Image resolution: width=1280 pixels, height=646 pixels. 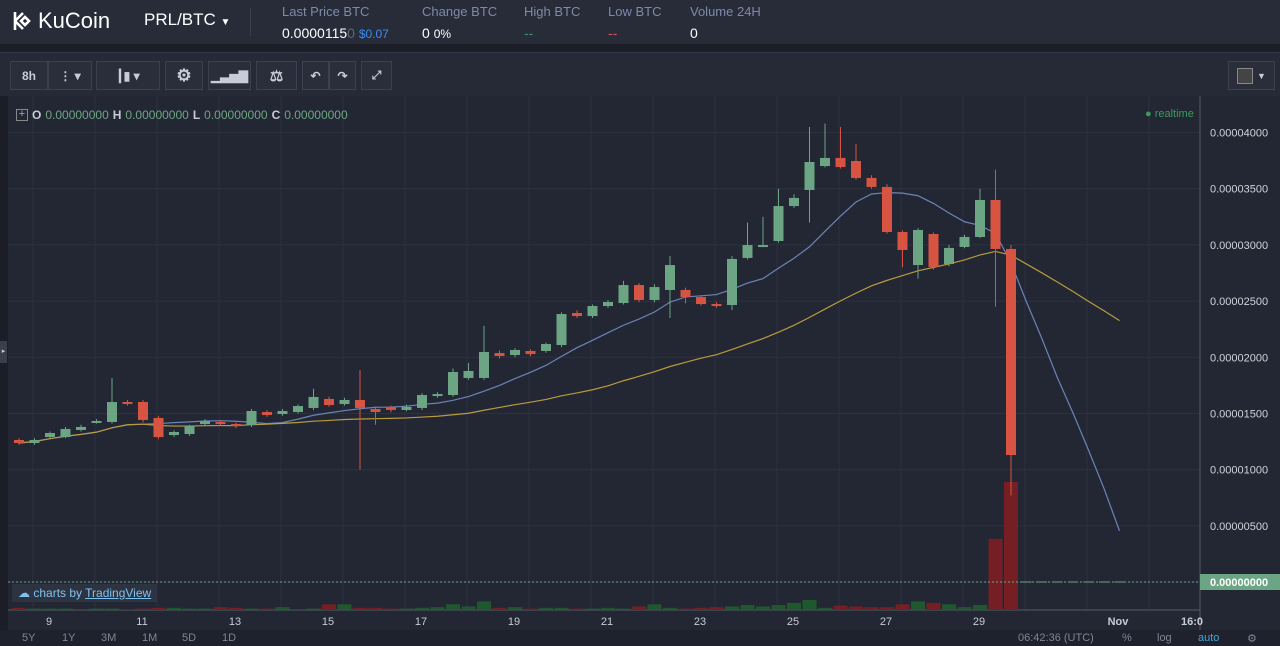 What do you see at coordinates (460, 11) in the screenshot?
I see `stat-label: Change BTC` at bounding box center [460, 11].